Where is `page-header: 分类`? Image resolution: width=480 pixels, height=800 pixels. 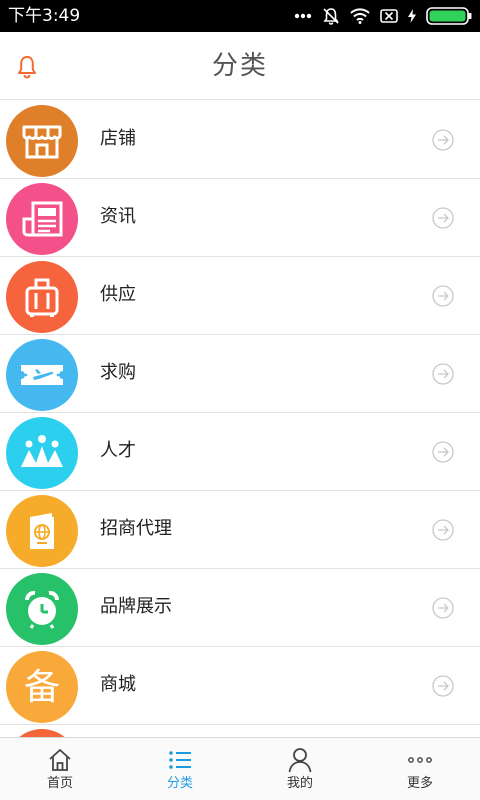 page-header: 分类 is located at coordinates (240, 66).